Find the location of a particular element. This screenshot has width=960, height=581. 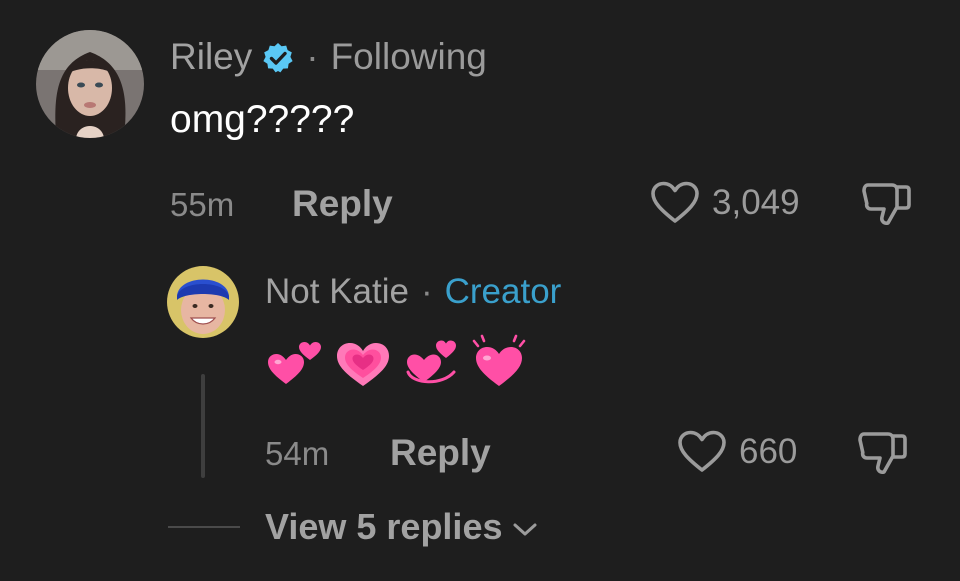

reply-author: Not Katie is located at coordinates (337, 292).